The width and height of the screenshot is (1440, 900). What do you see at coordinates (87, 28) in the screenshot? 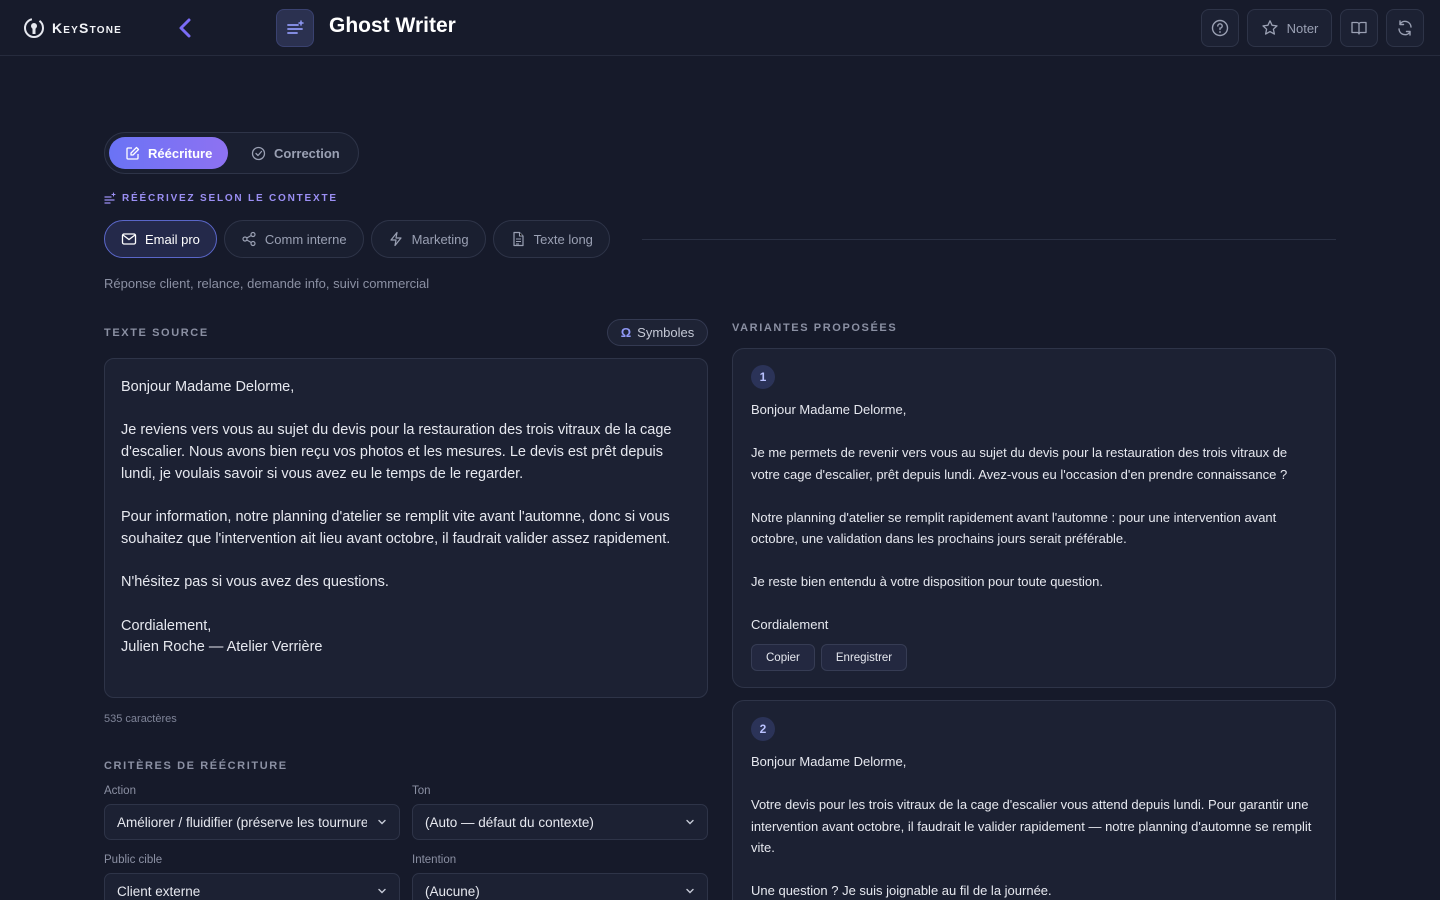
I see `brand-name: KeyStone` at bounding box center [87, 28].